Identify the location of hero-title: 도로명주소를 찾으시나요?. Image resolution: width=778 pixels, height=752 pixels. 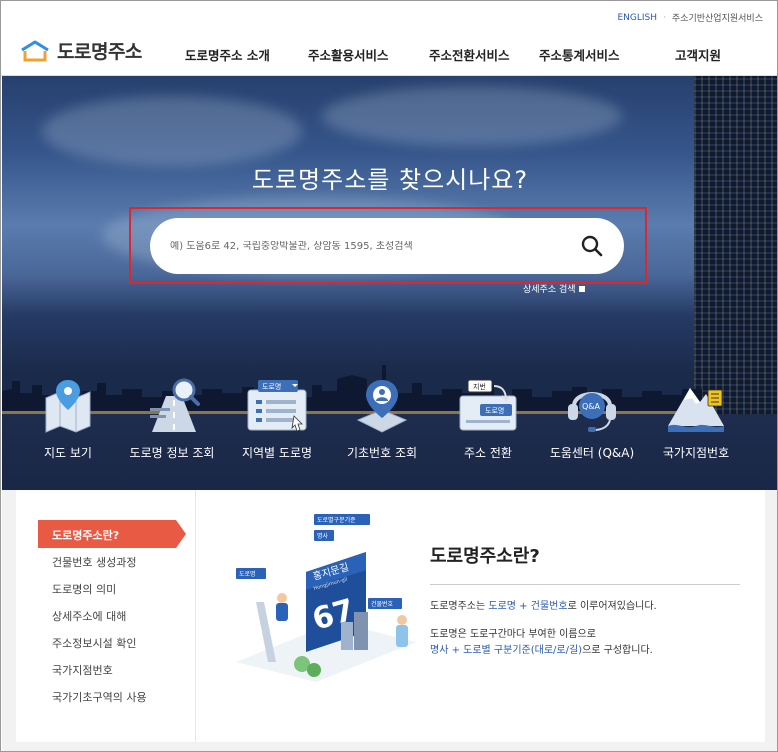
(390, 180).